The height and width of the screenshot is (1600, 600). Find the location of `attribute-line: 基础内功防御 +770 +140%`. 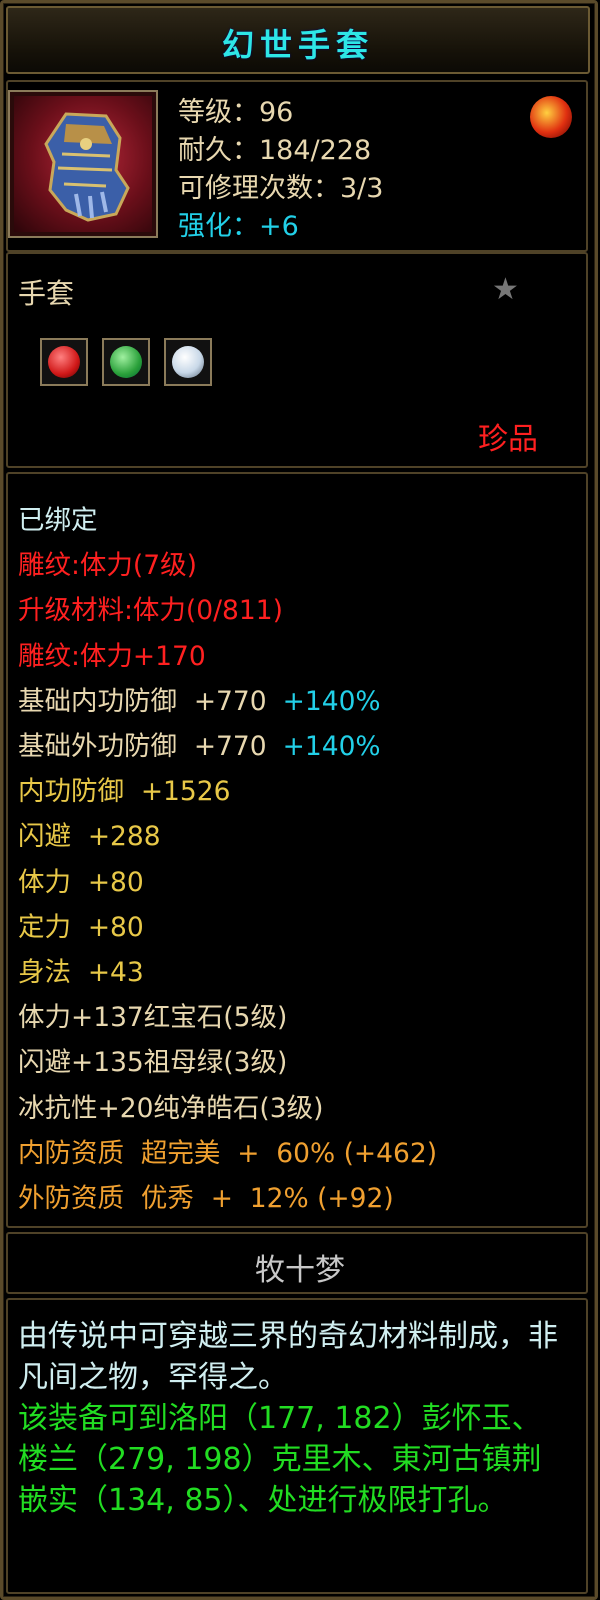

attribute-line: 基础内功防御 +770 +140% is located at coordinates (199, 698).